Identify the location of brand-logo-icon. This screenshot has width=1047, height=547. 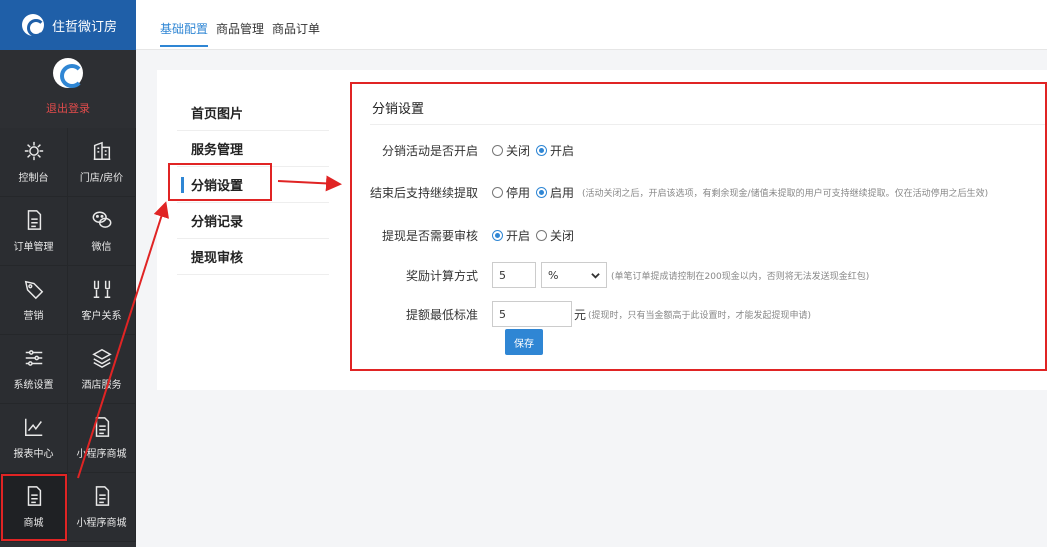
(33, 25).